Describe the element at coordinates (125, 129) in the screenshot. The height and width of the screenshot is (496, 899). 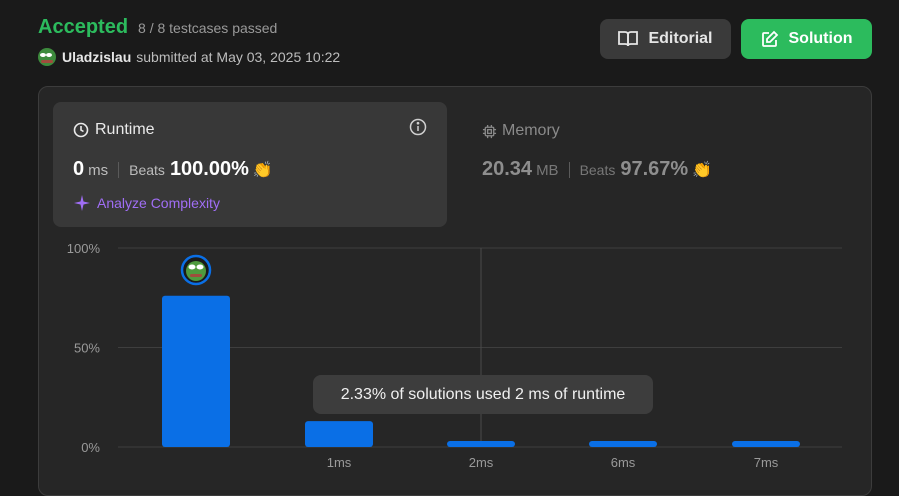
I see `runtime-title: Runtime` at that location.